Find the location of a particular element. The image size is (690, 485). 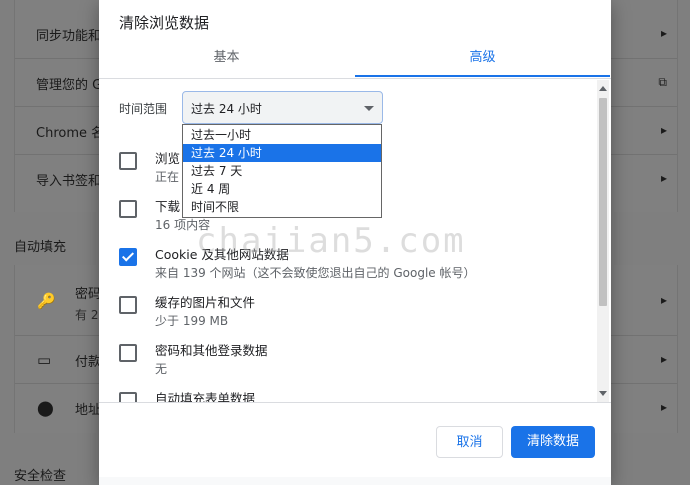

time-range-value: 过去 24 小时 is located at coordinates (226, 109).